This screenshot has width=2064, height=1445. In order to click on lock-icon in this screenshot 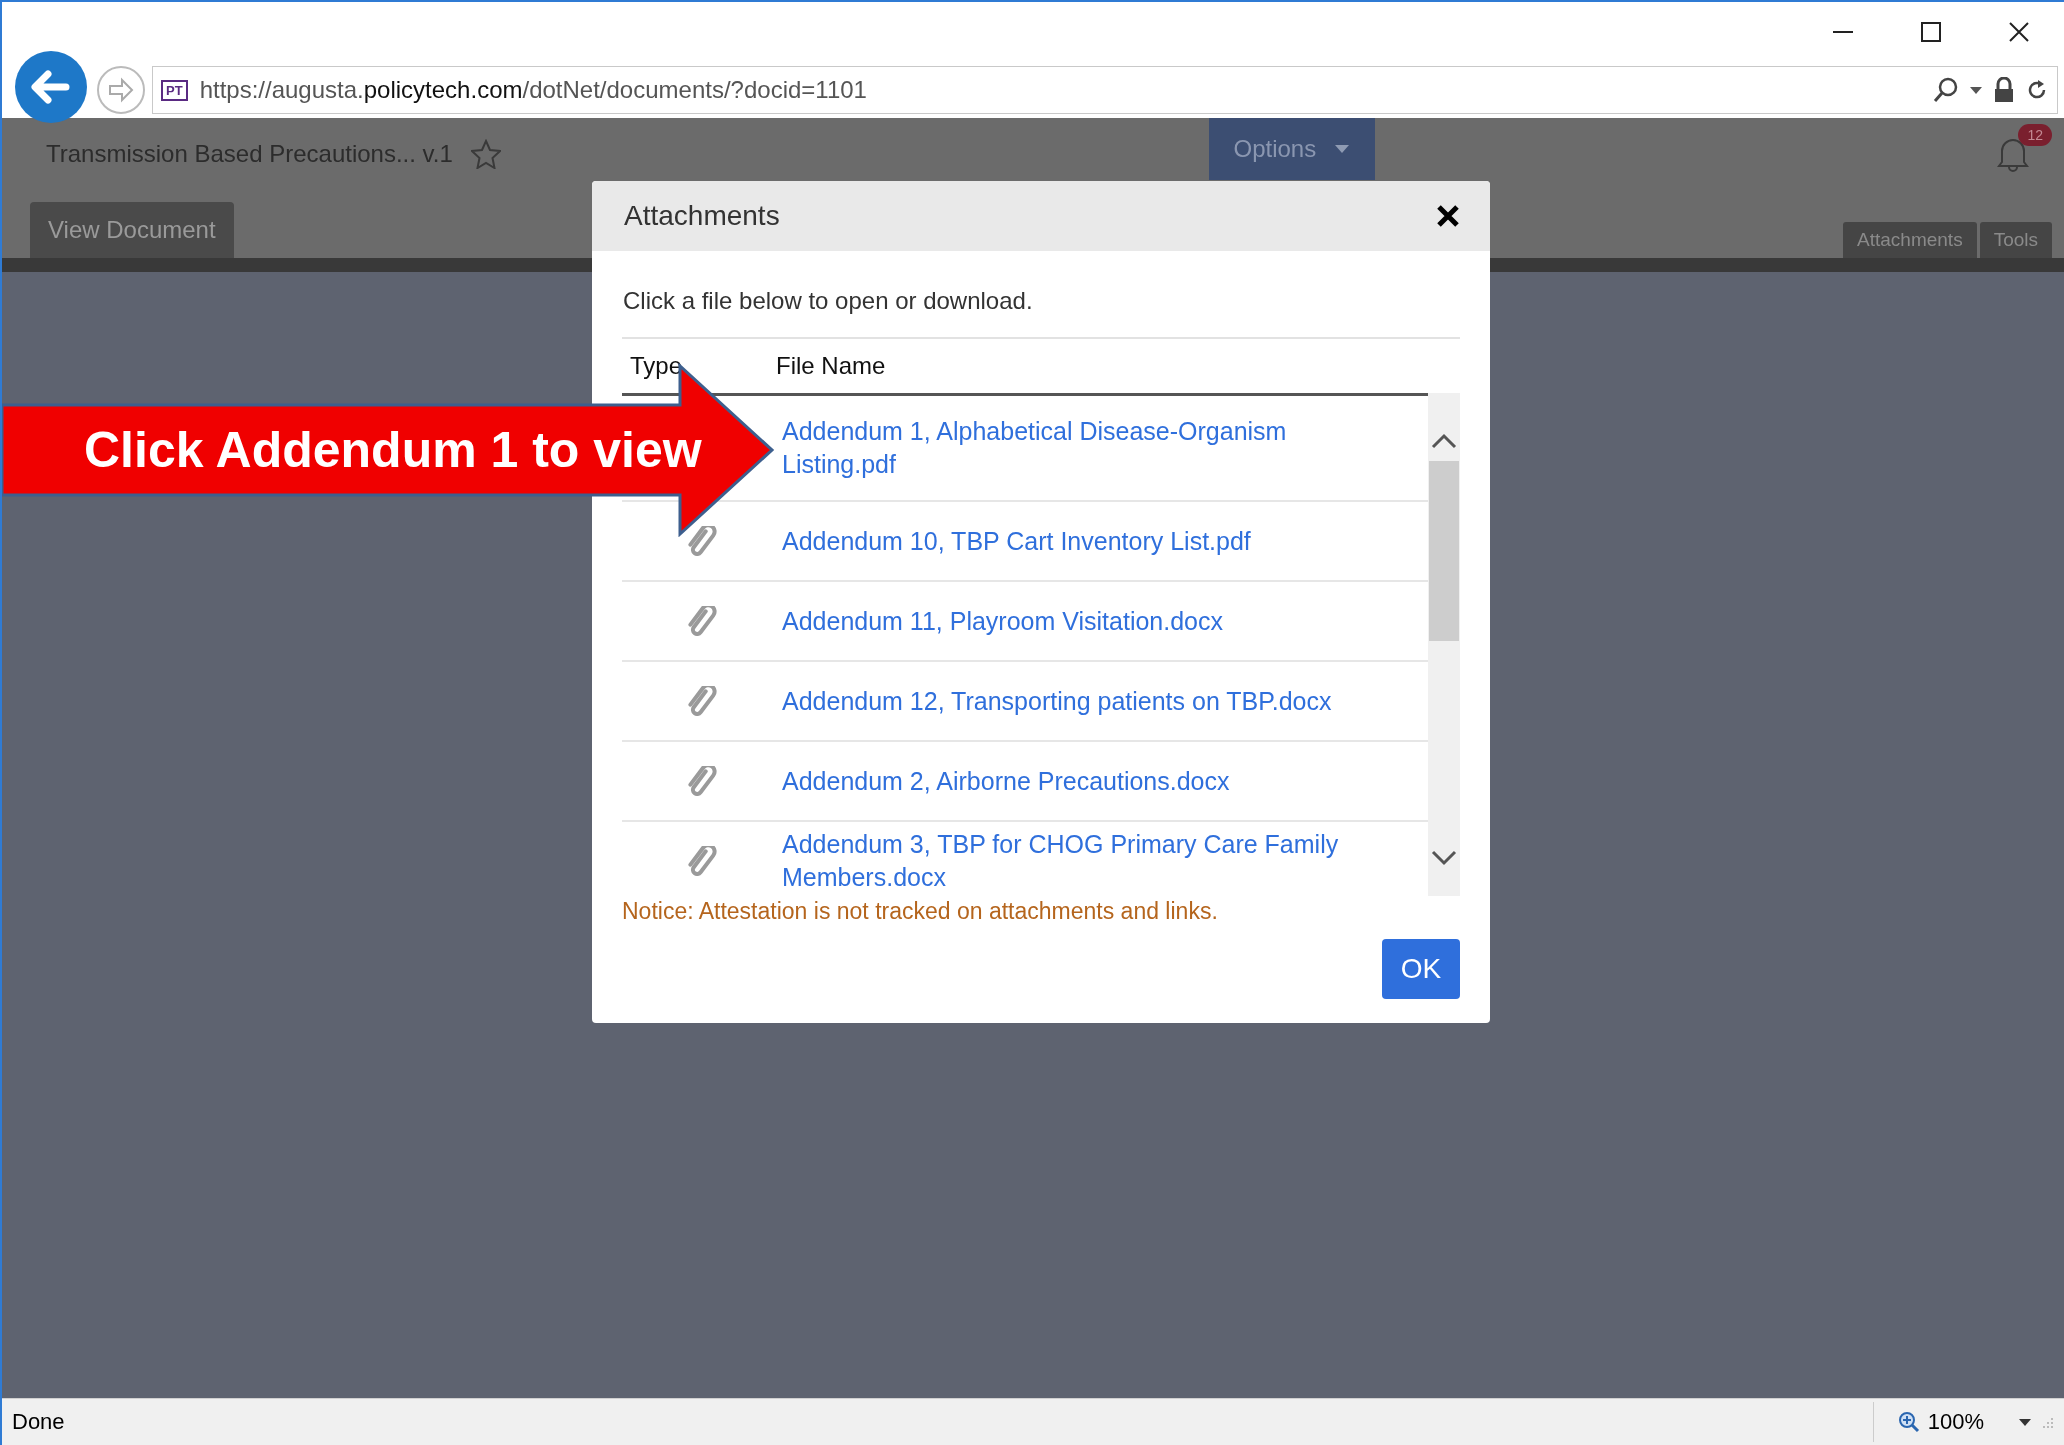, I will do `click(2004, 90)`.